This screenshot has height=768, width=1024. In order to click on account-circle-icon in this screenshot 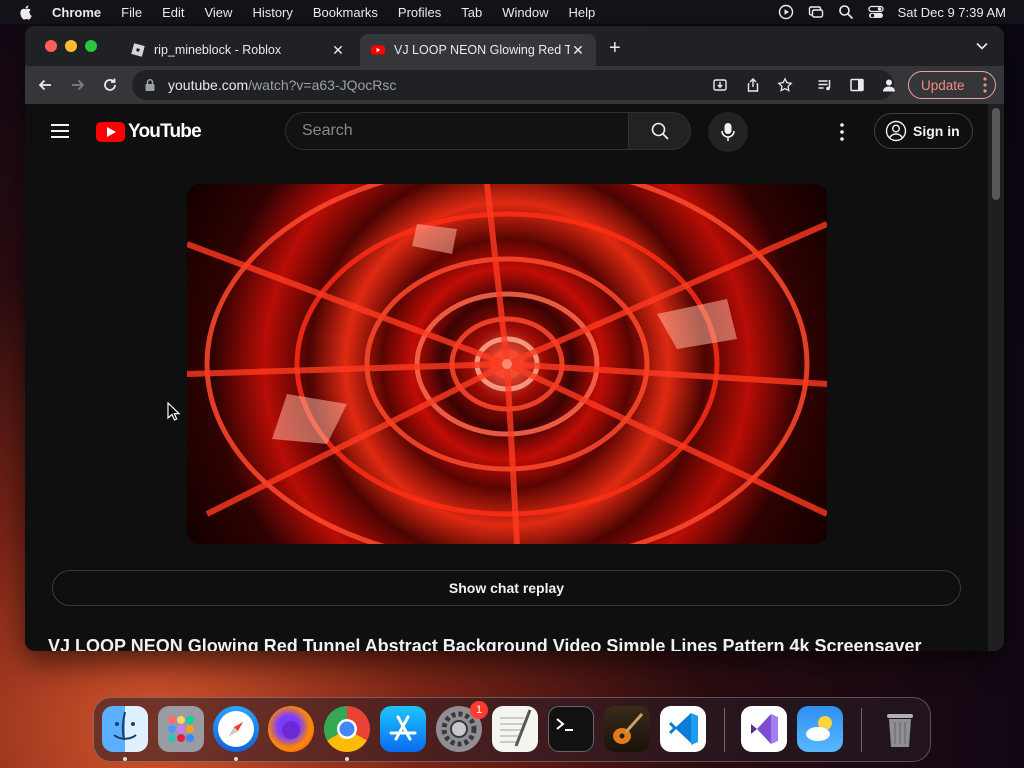, I will do `click(896, 131)`.